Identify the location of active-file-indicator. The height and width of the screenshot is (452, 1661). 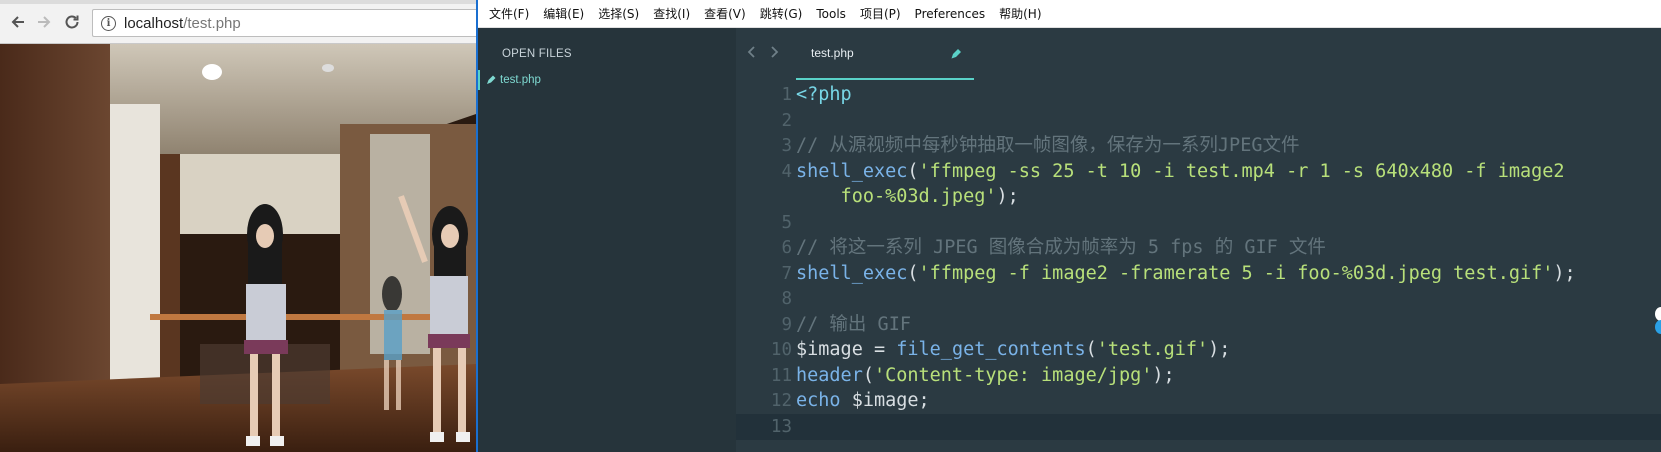
(479, 80).